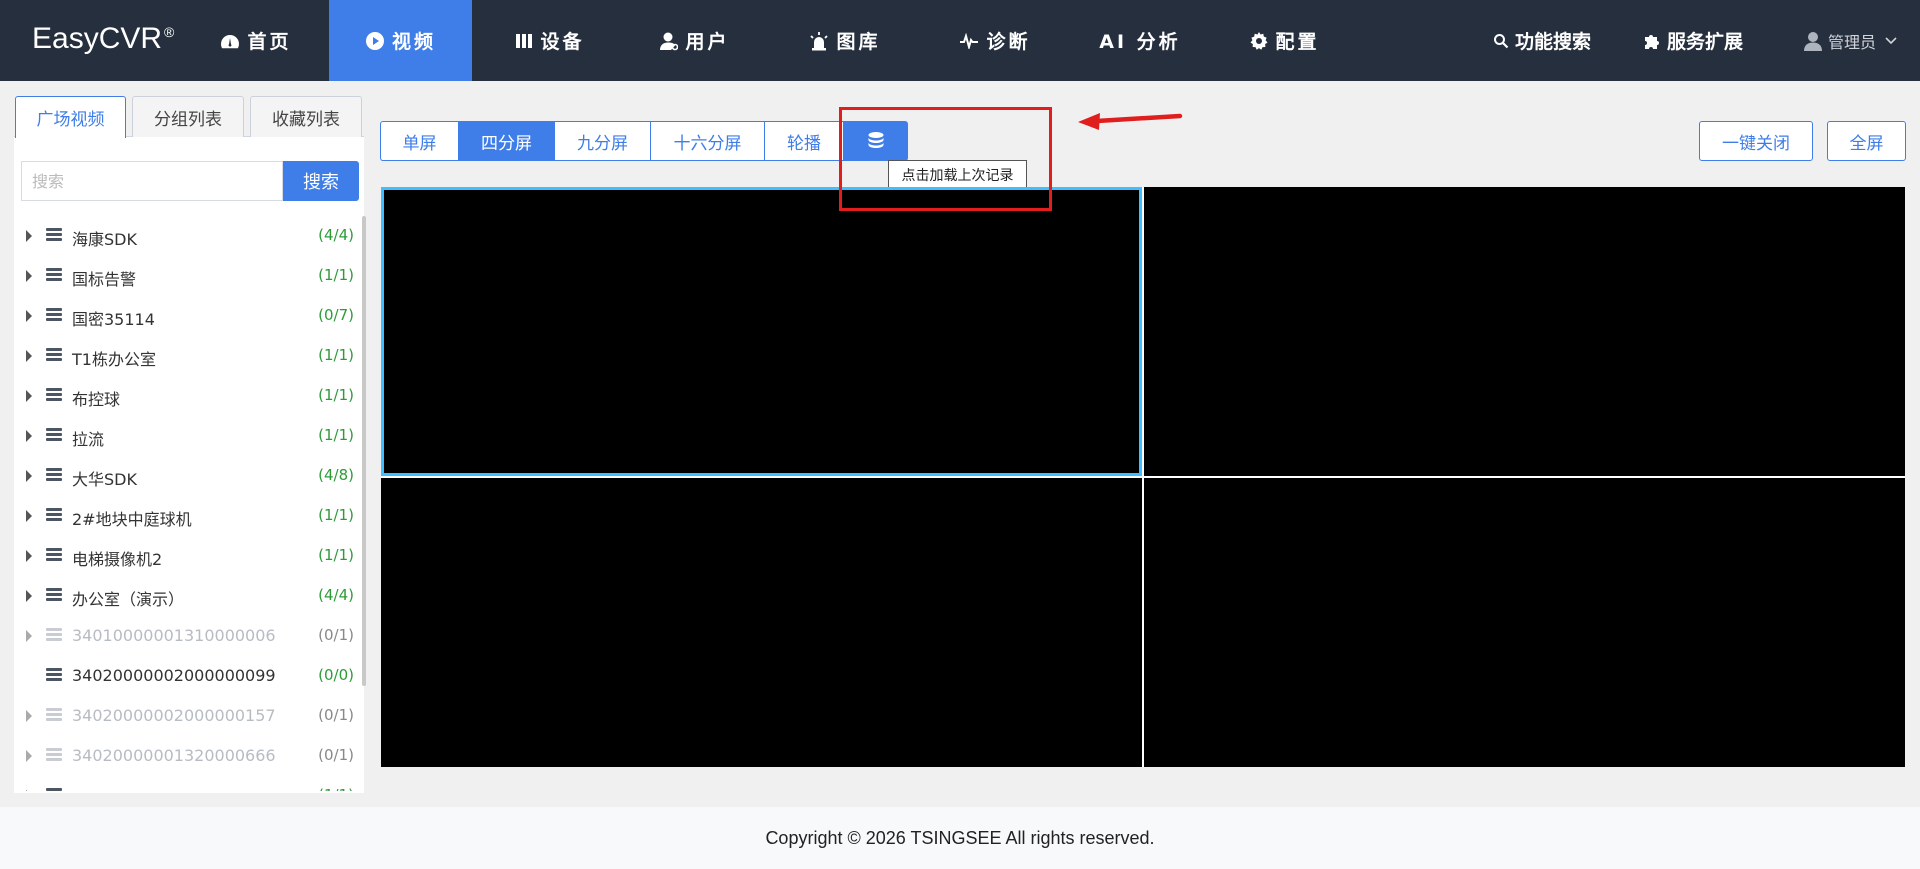 The height and width of the screenshot is (869, 1920). I want to click on tree-scrollbar, so click(364, 451).